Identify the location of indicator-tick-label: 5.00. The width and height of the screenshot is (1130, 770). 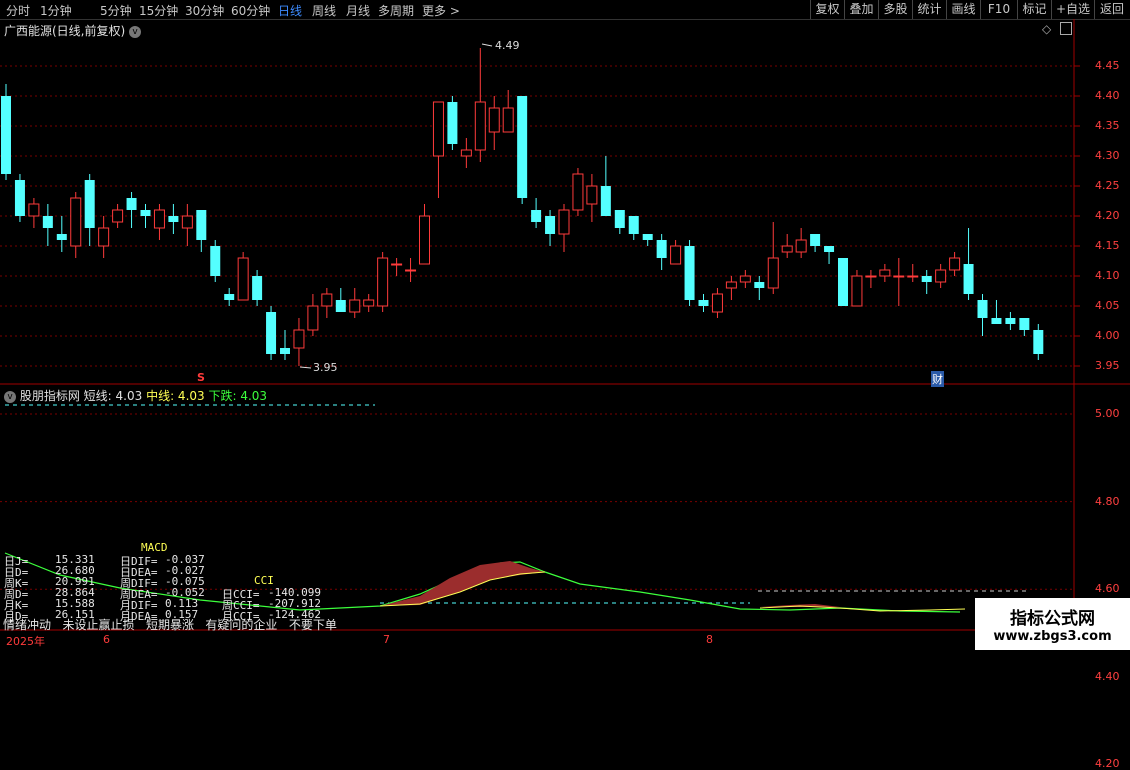
(1107, 413).